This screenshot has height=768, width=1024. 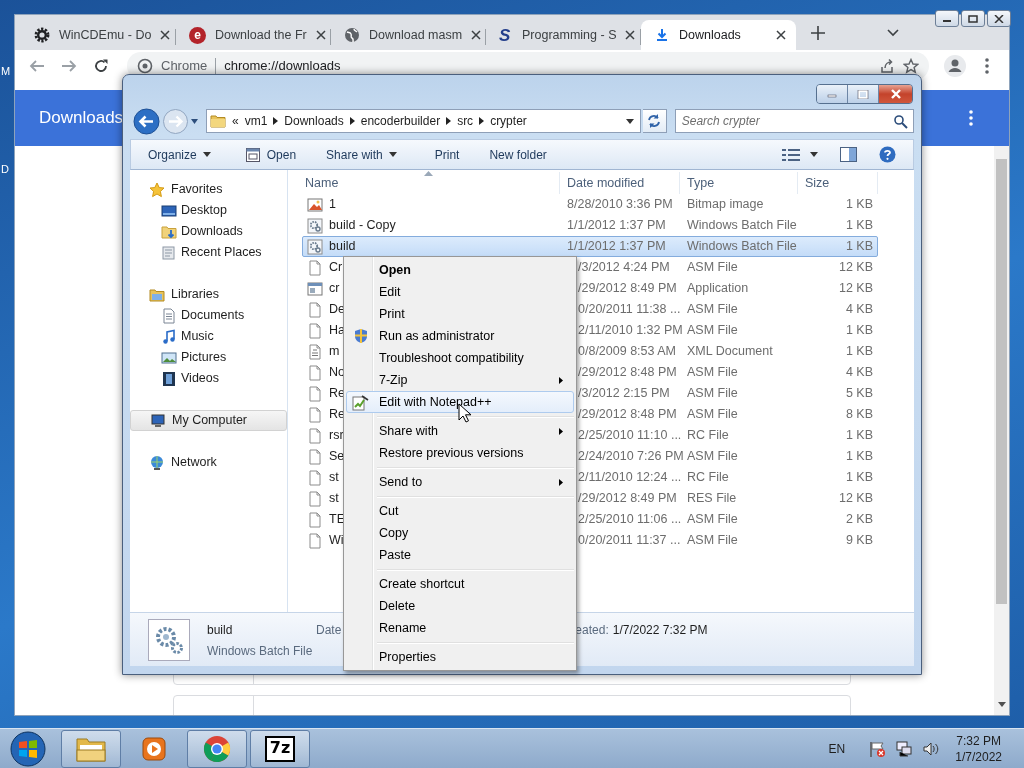 I want to click on scrollbar, so click(x=1001, y=430).